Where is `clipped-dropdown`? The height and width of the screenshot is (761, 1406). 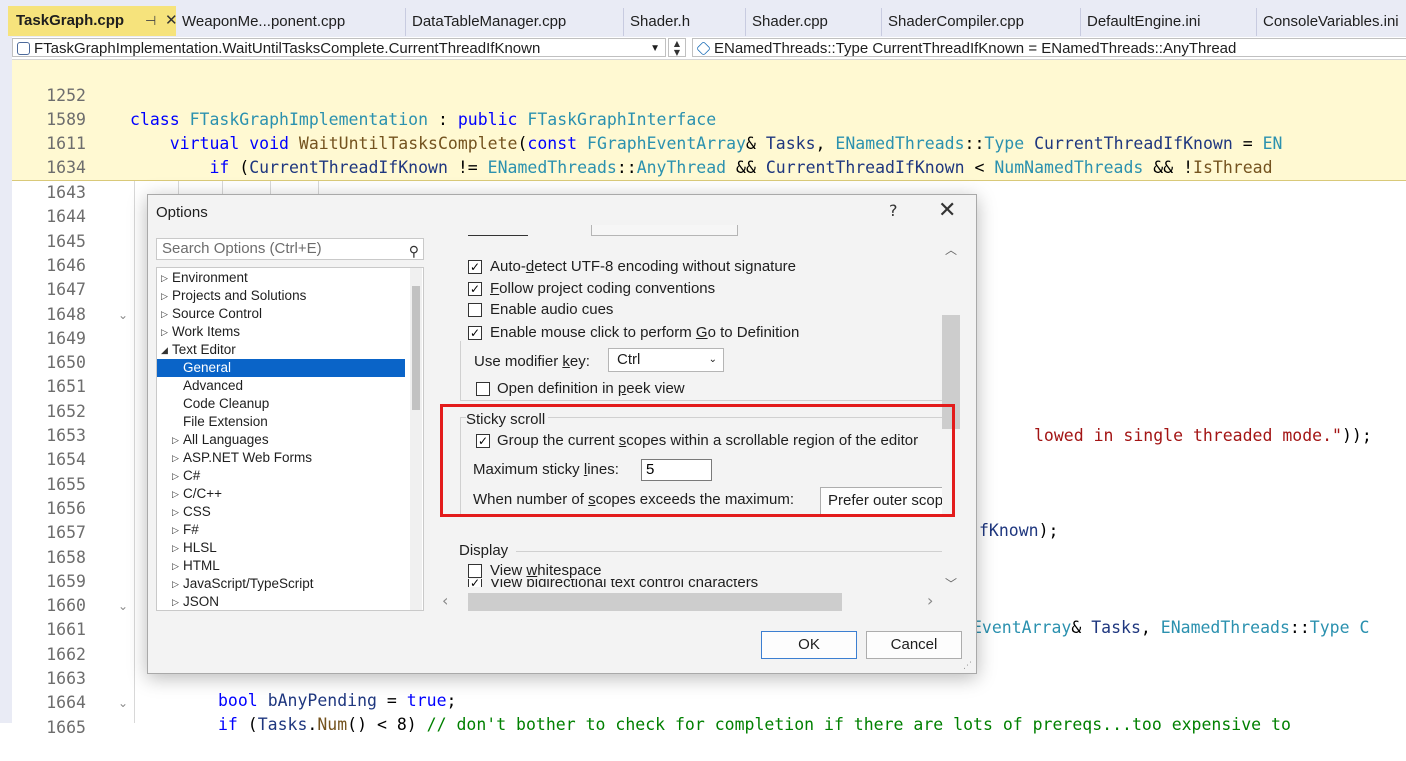
clipped-dropdown is located at coordinates (664, 230).